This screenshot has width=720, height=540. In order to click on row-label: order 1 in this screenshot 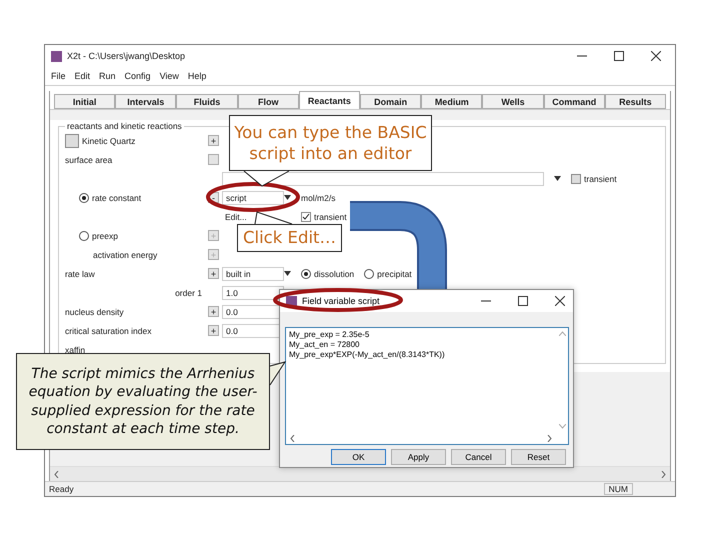, I will do `click(188, 293)`.